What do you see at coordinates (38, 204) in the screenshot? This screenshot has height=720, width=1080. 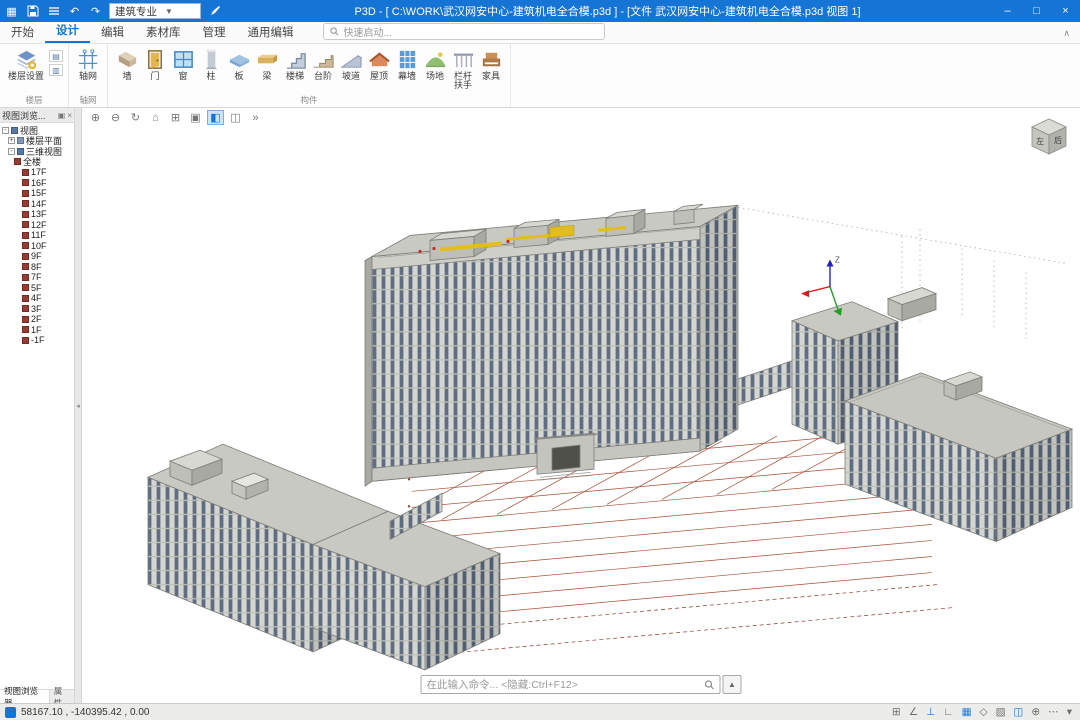 I see `tree-item-floor-14F: 14F` at bounding box center [38, 204].